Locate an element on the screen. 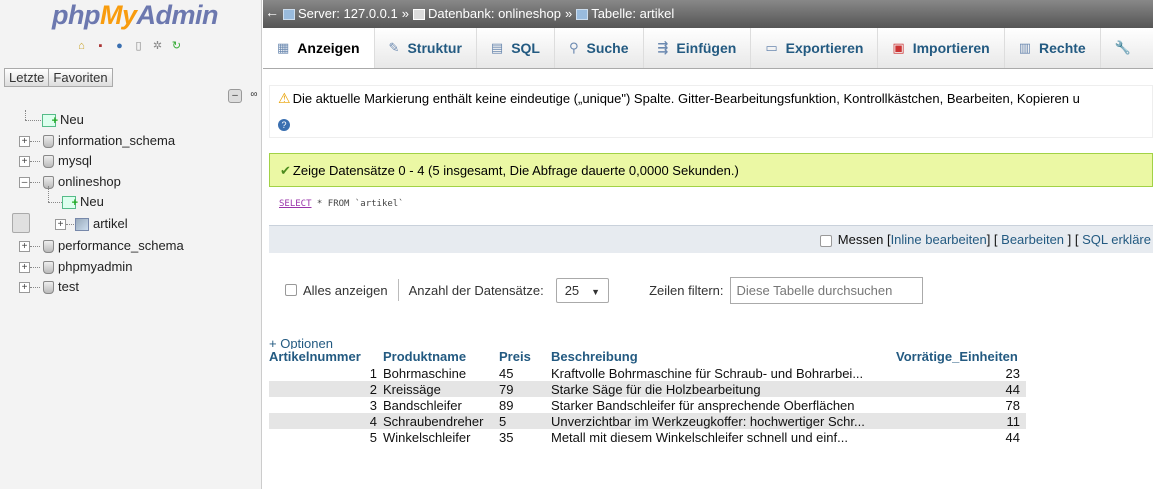  privileges-icon: ▥ is located at coordinates (1025, 47).